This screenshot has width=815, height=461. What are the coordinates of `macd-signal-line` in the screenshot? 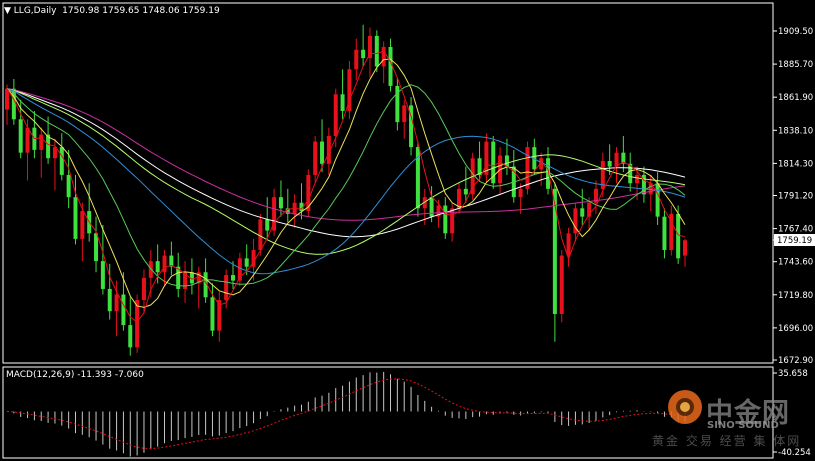 It's located at (346, 414).